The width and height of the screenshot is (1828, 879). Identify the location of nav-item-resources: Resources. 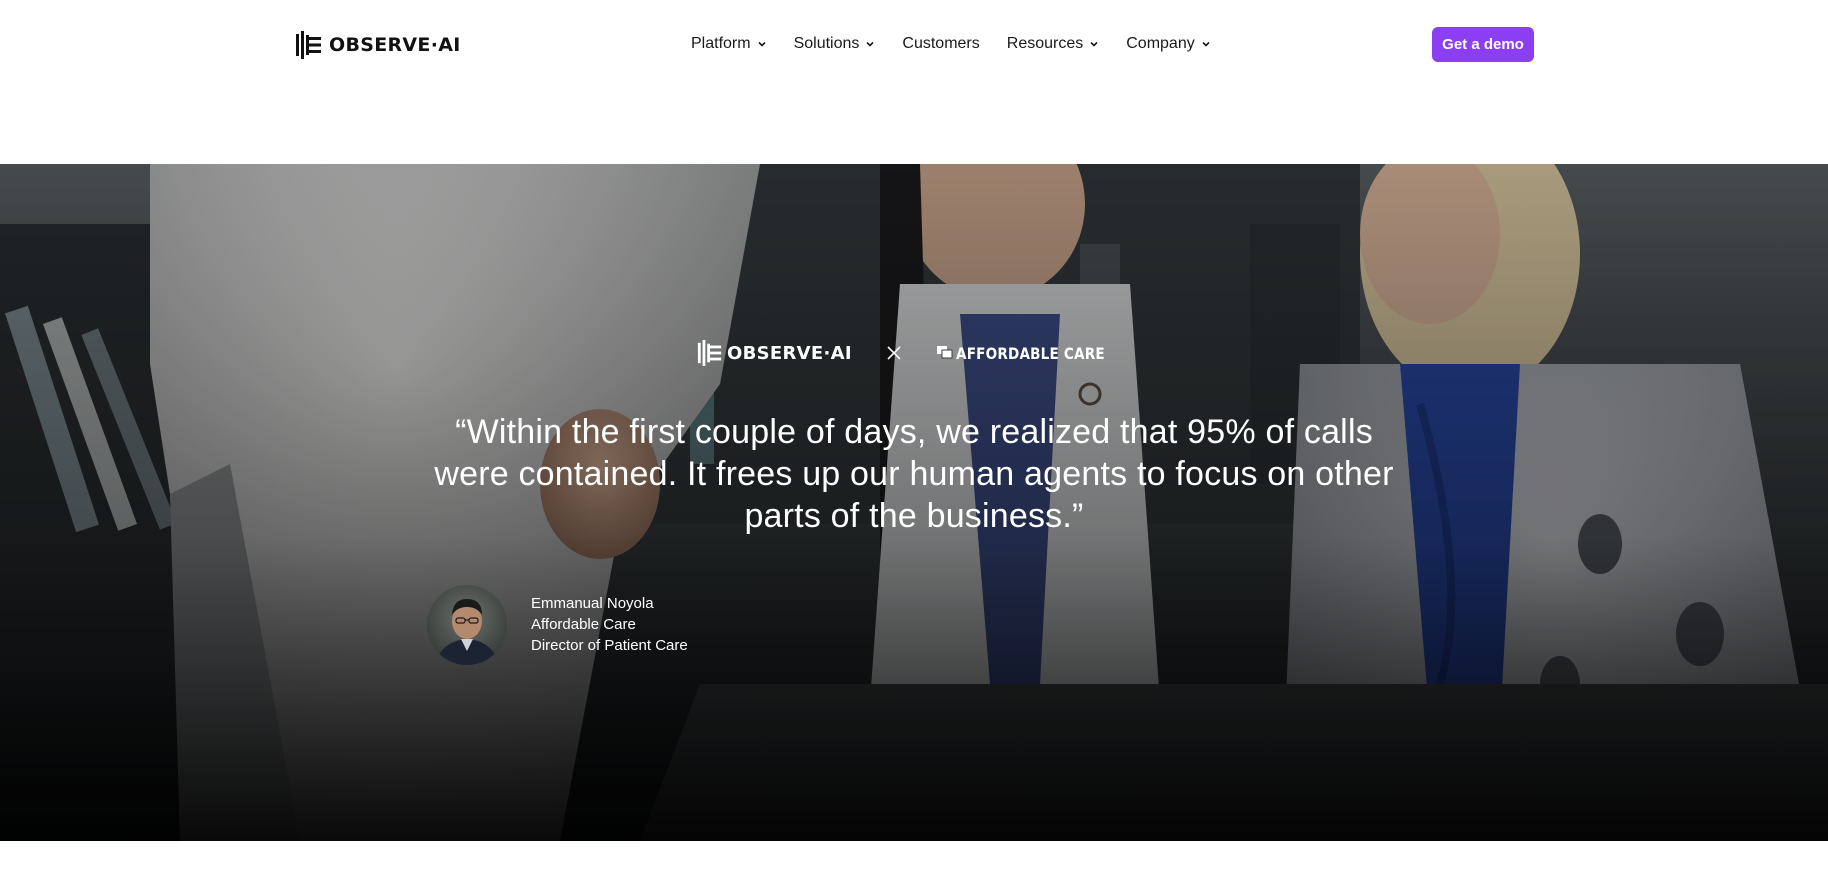
(1053, 44).